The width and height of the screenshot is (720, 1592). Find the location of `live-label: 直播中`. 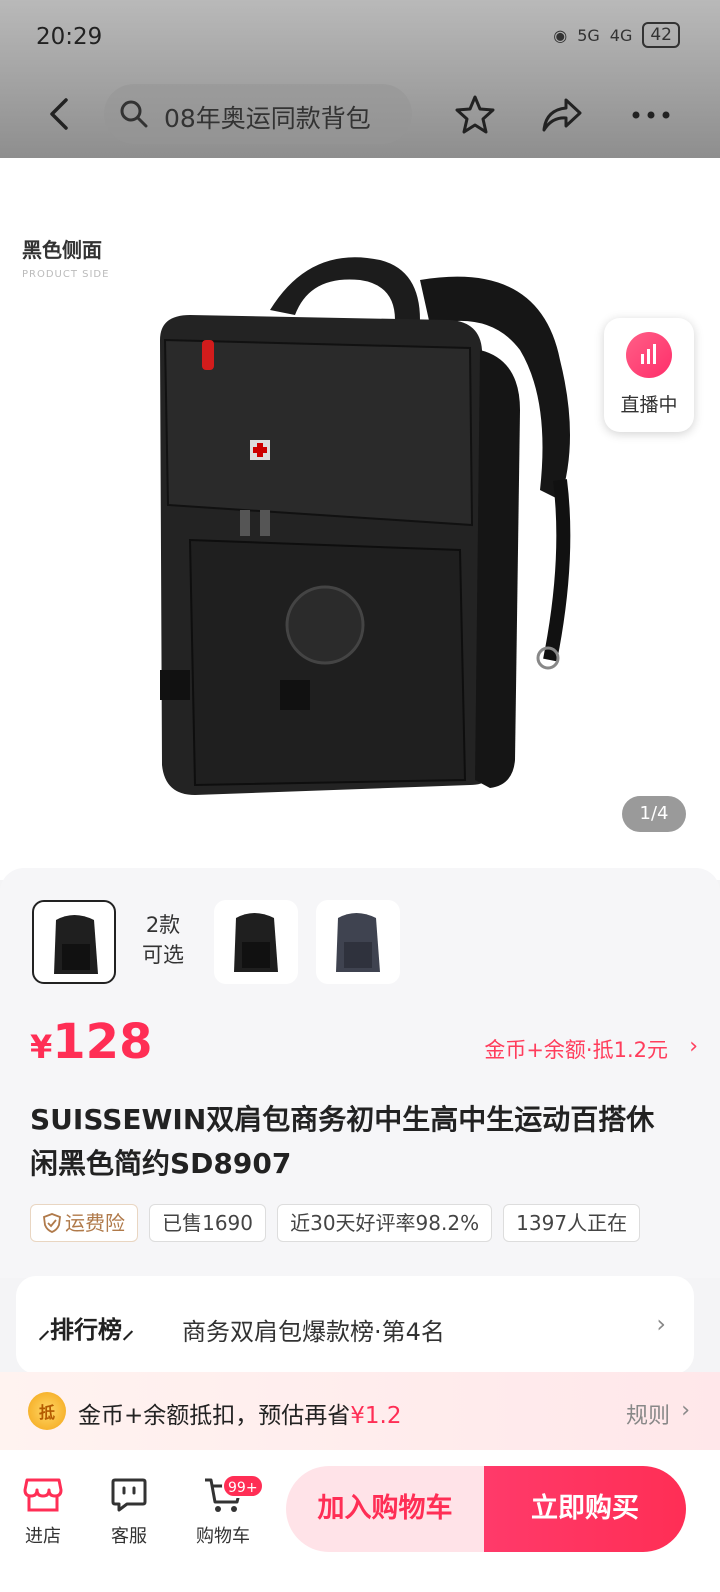

live-label: 直播中 is located at coordinates (649, 405).